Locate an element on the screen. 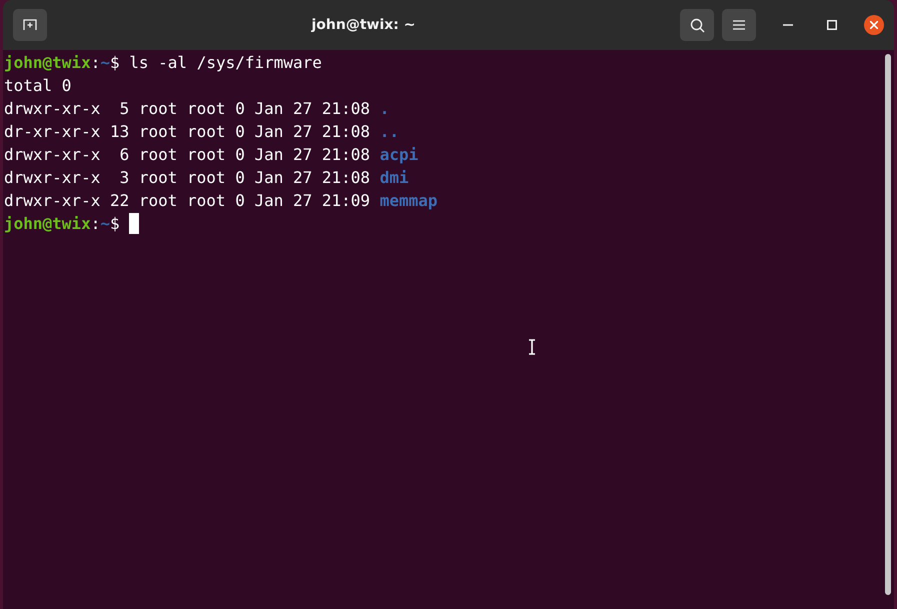 This screenshot has width=897, height=609. close-button is located at coordinates (874, 25).